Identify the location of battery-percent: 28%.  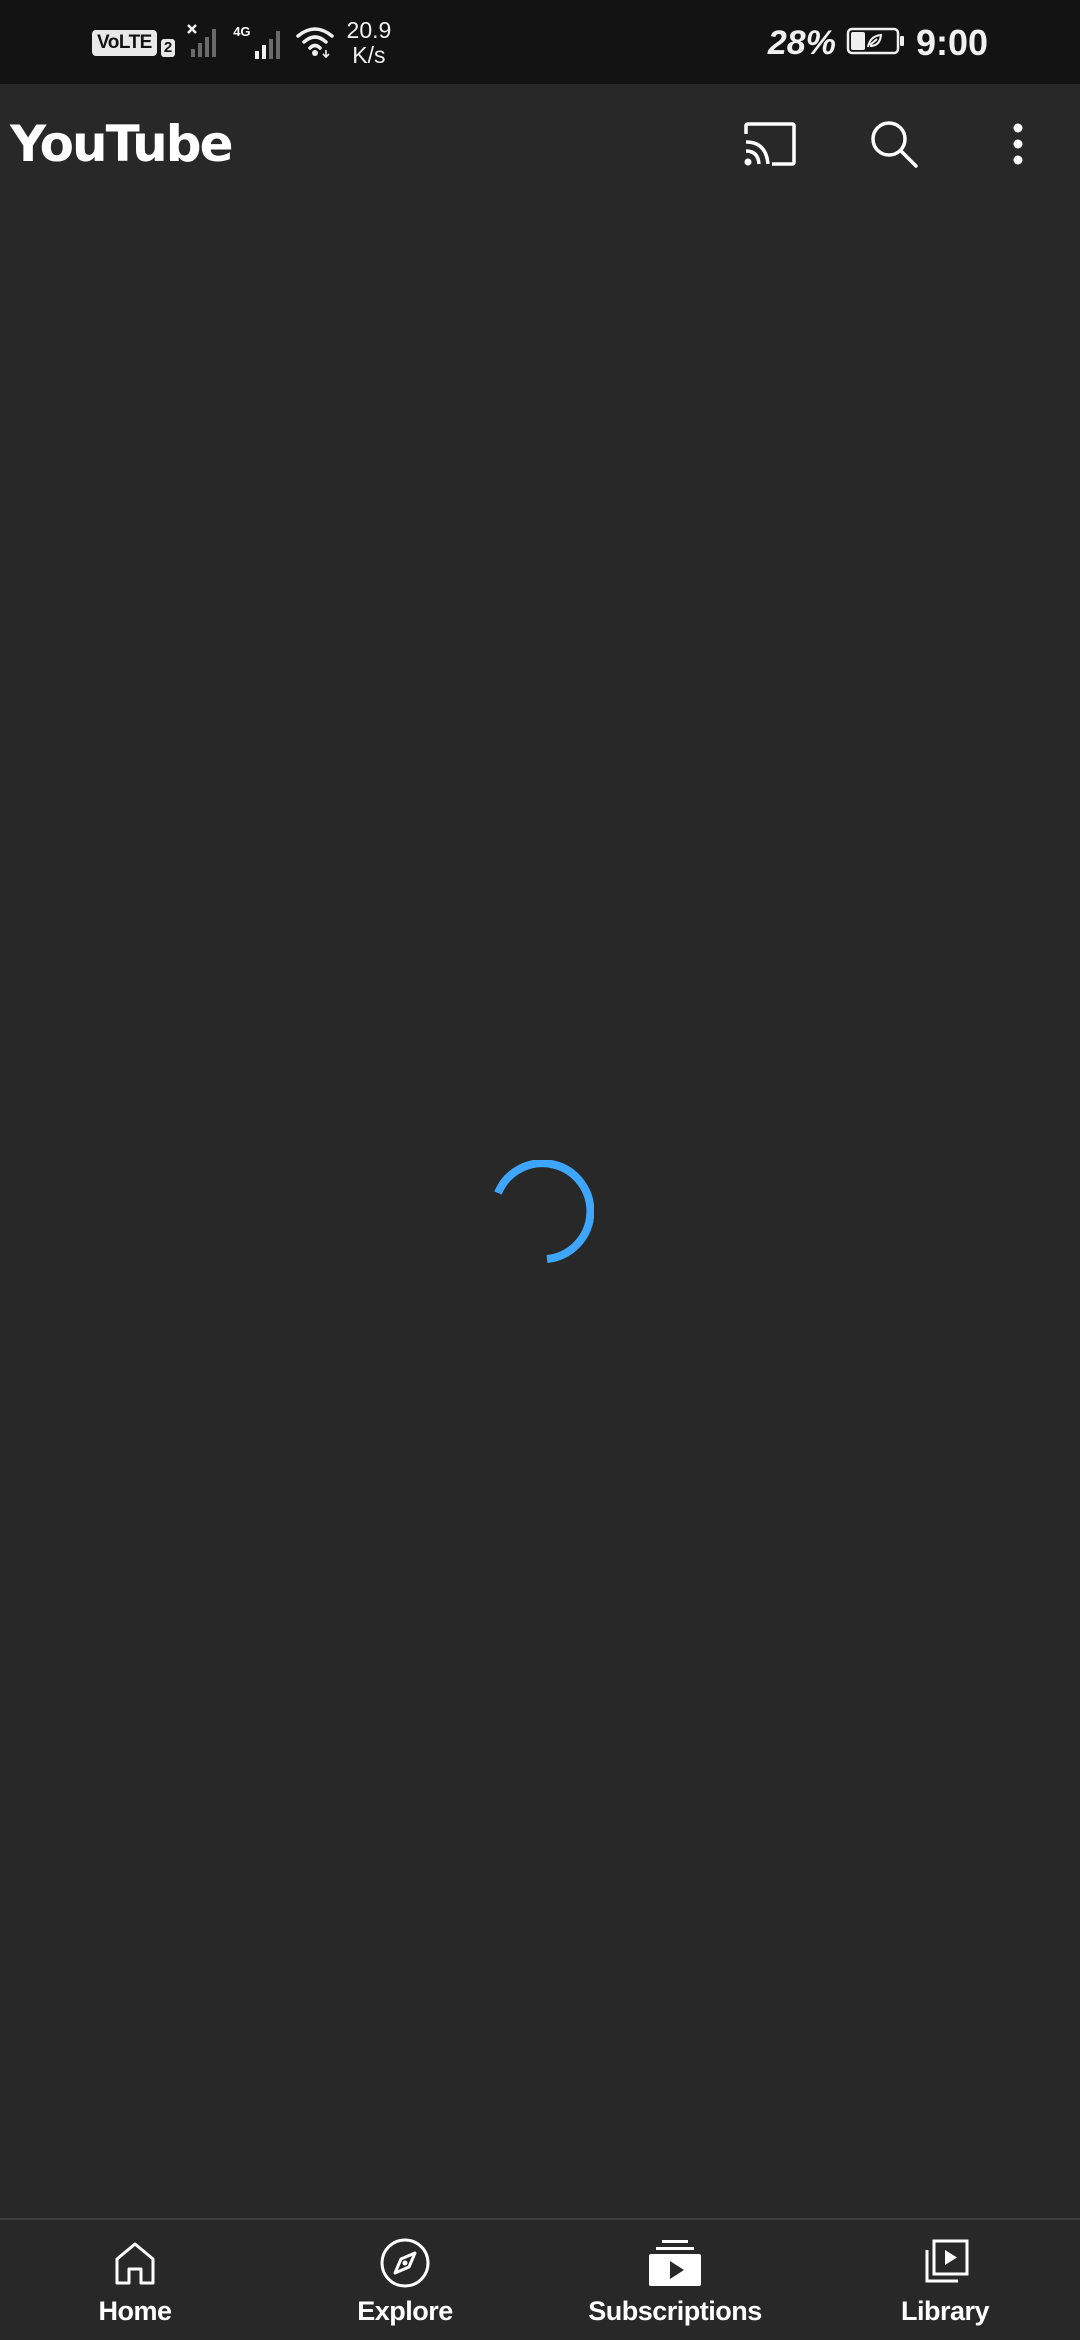
(801, 42).